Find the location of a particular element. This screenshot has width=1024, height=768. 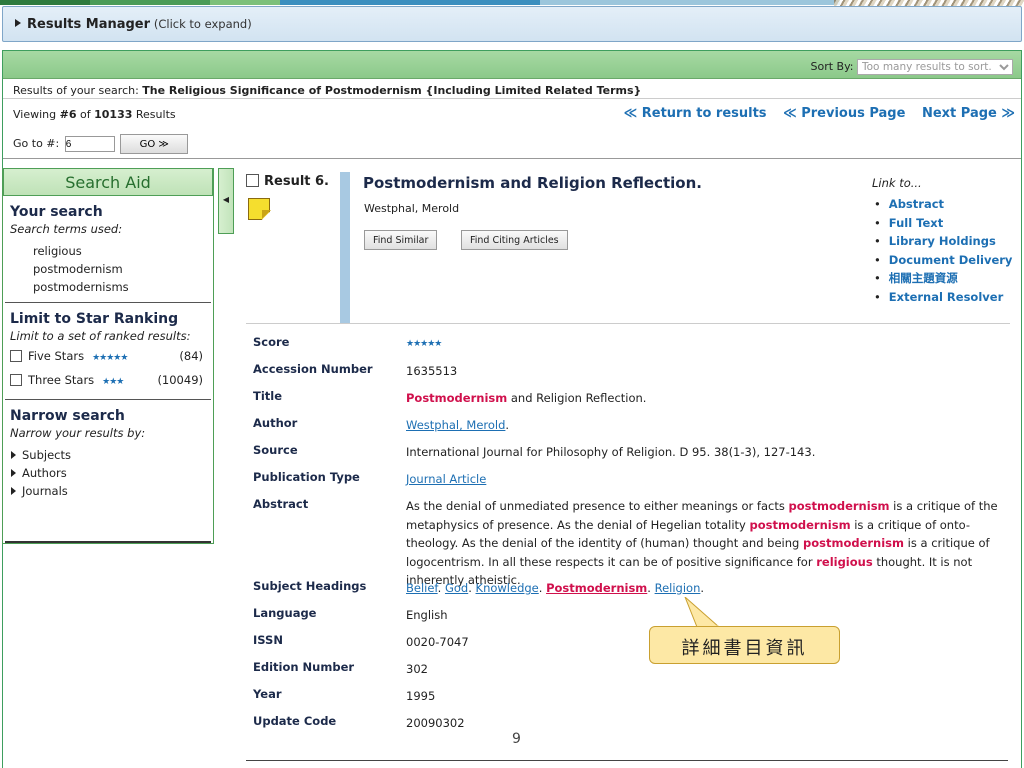

subject-link: Belief is located at coordinates (422, 588).